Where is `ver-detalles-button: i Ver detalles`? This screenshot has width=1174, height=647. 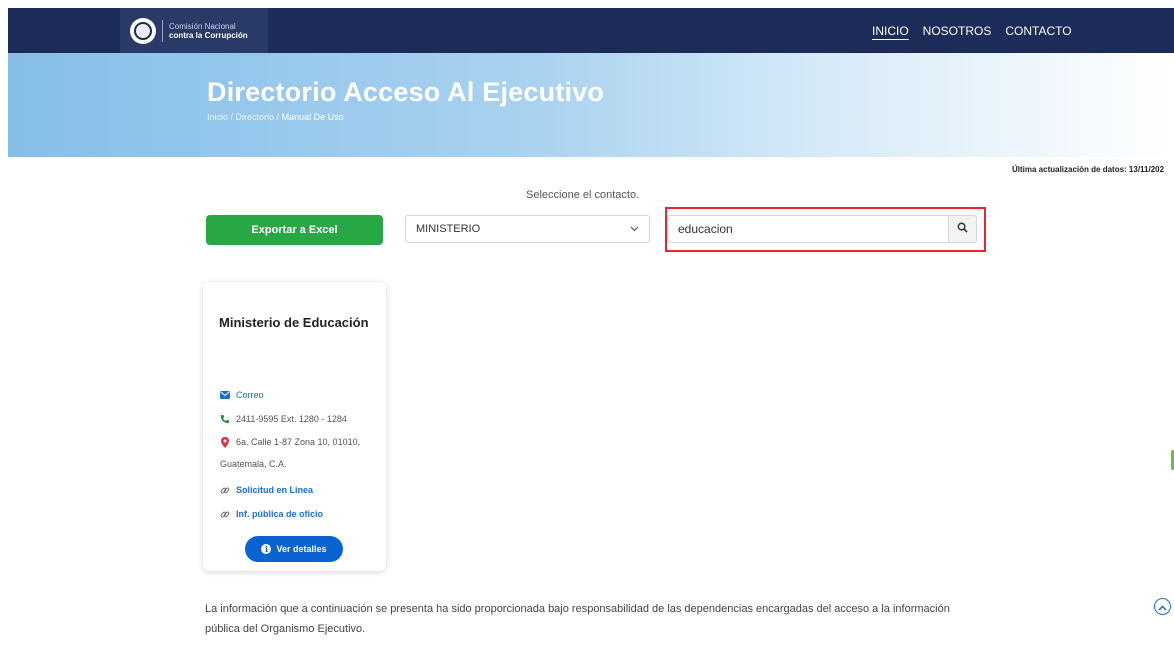
ver-detalles-button: i Ver detalles is located at coordinates (294, 549).